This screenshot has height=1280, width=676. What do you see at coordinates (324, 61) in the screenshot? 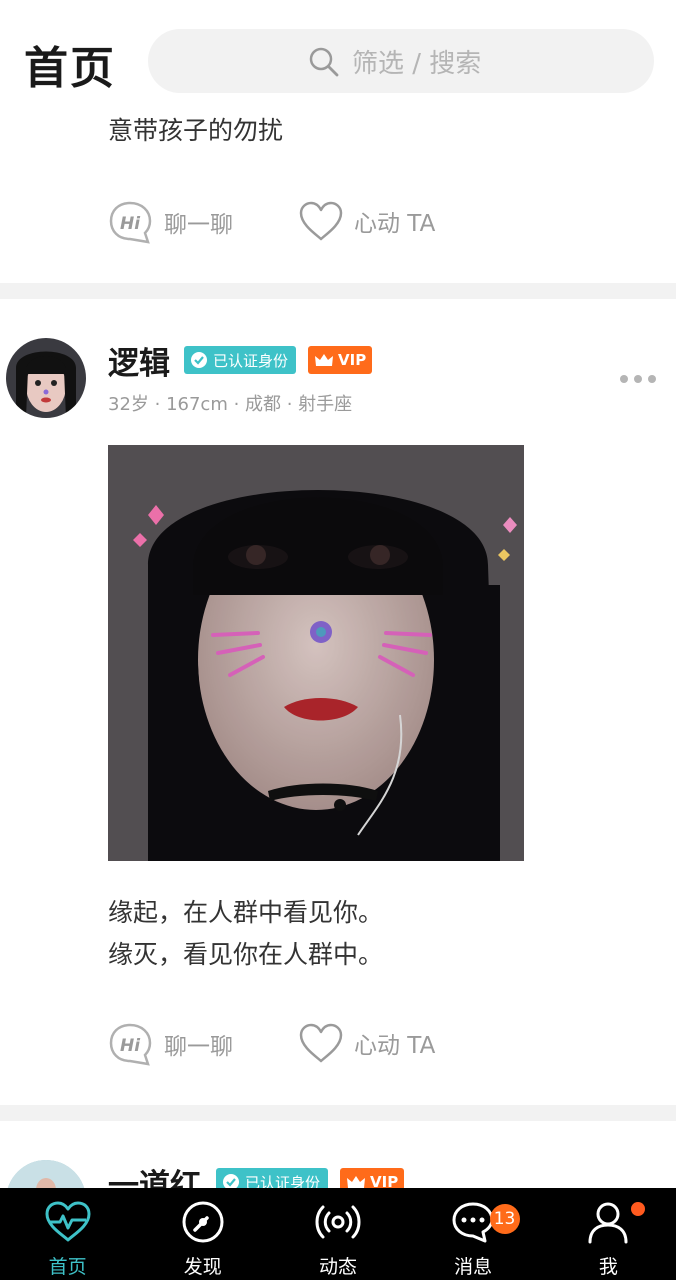
I see `search-icon` at bounding box center [324, 61].